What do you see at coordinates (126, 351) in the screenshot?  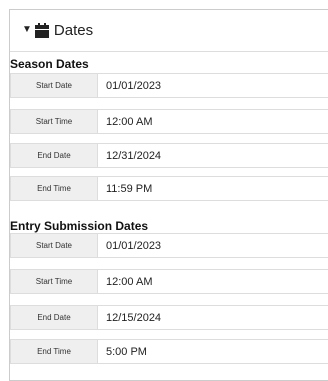 I see `row-value: 5:00 PM` at bounding box center [126, 351].